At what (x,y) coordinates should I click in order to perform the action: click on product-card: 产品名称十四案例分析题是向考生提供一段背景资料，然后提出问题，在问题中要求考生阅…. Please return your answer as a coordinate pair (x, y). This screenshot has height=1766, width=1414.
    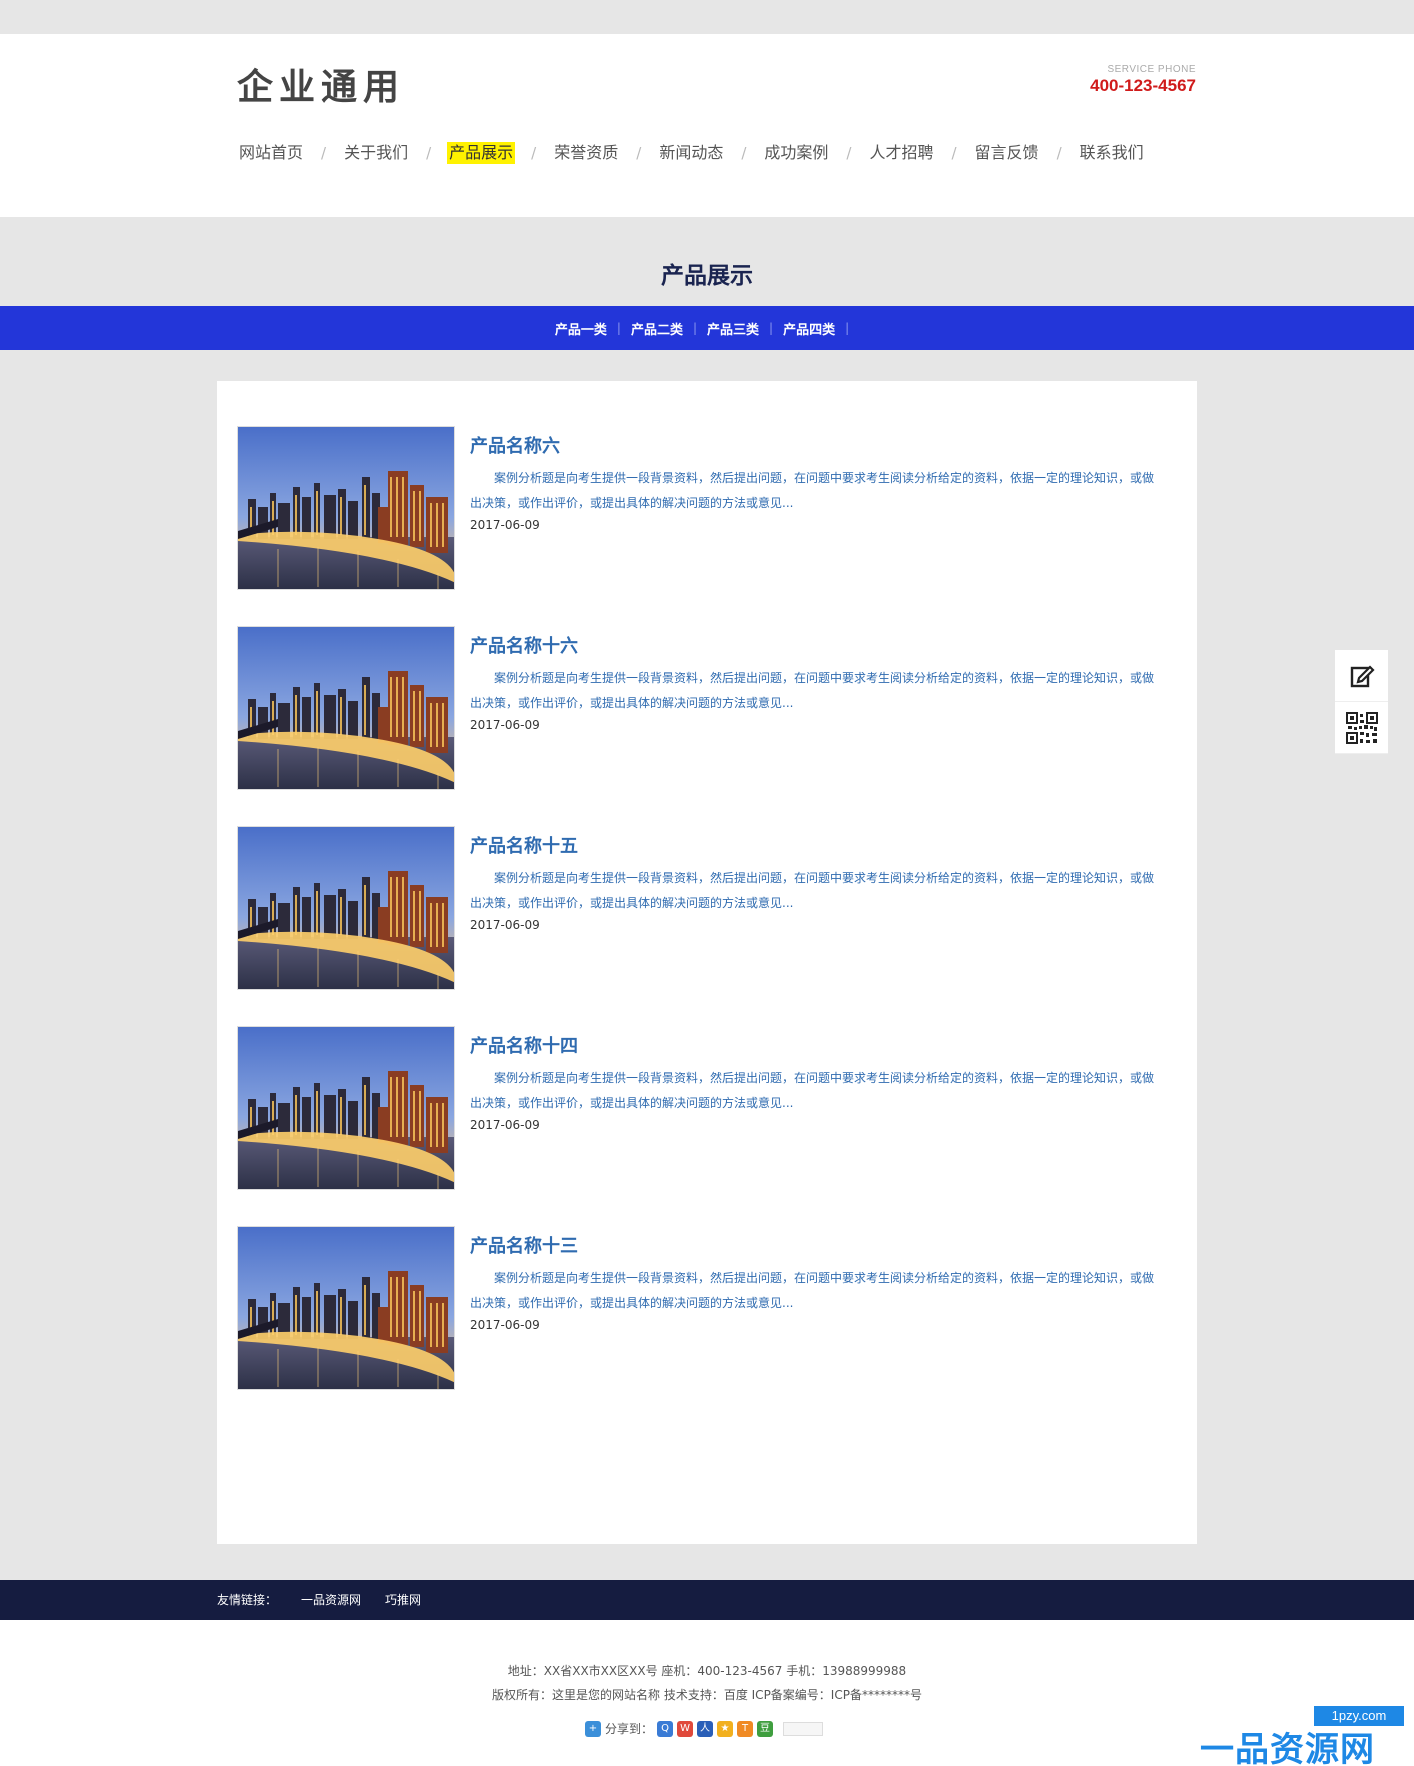
    Looking at the image, I should click on (702, 1108).